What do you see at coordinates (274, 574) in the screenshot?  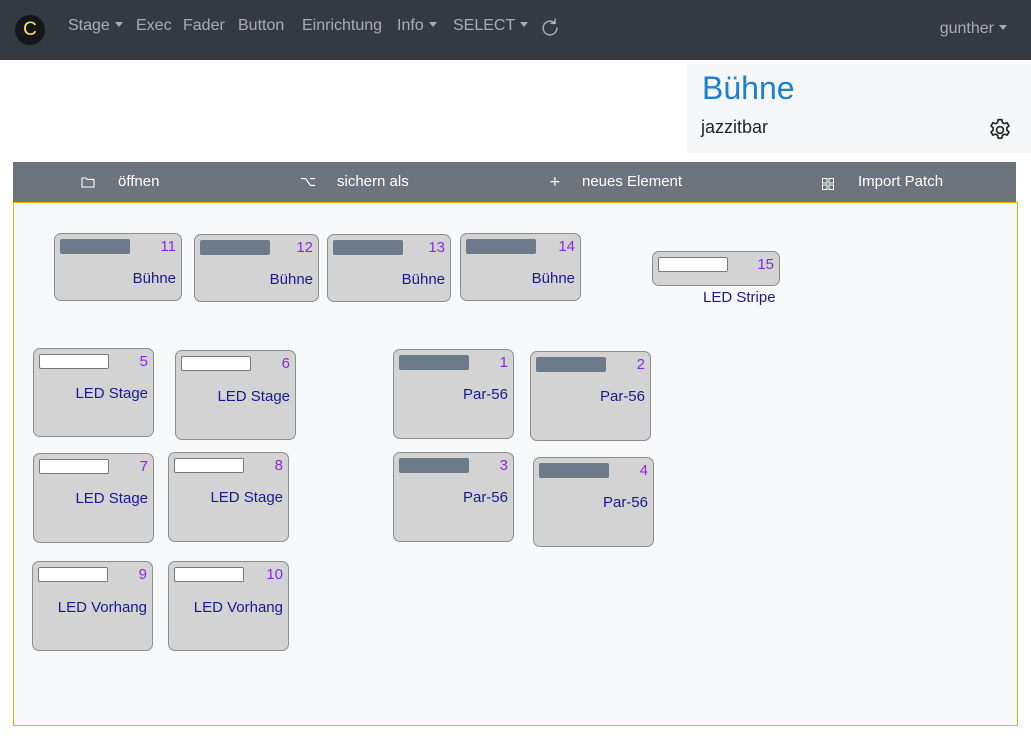 I see `fixture-number: 10` at bounding box center [274, 574].